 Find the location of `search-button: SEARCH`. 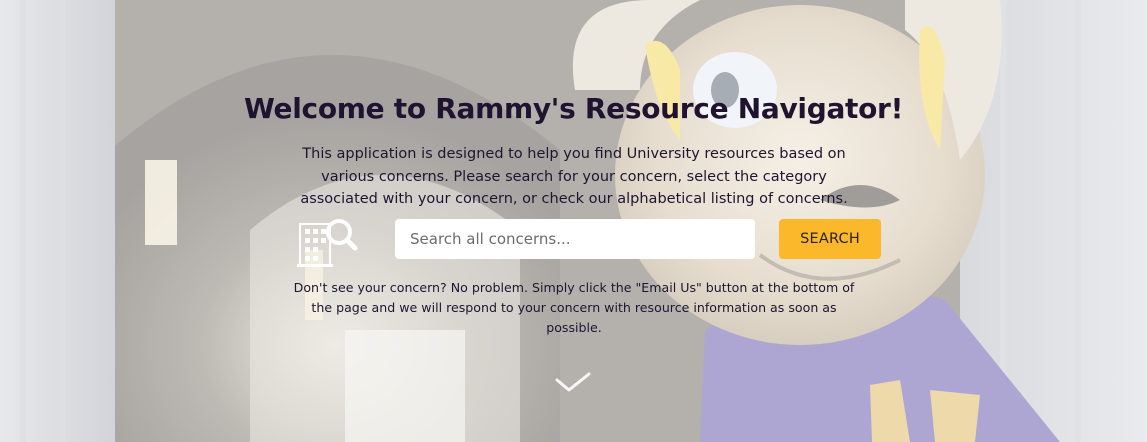

search-button: SEARCH is located at coordinates (830, 239).